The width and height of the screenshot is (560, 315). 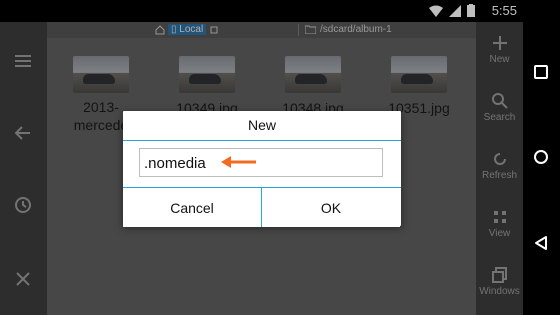 I want to click on path-breadcrumb: /sdcard/album-1, so click(x=348, y=29).